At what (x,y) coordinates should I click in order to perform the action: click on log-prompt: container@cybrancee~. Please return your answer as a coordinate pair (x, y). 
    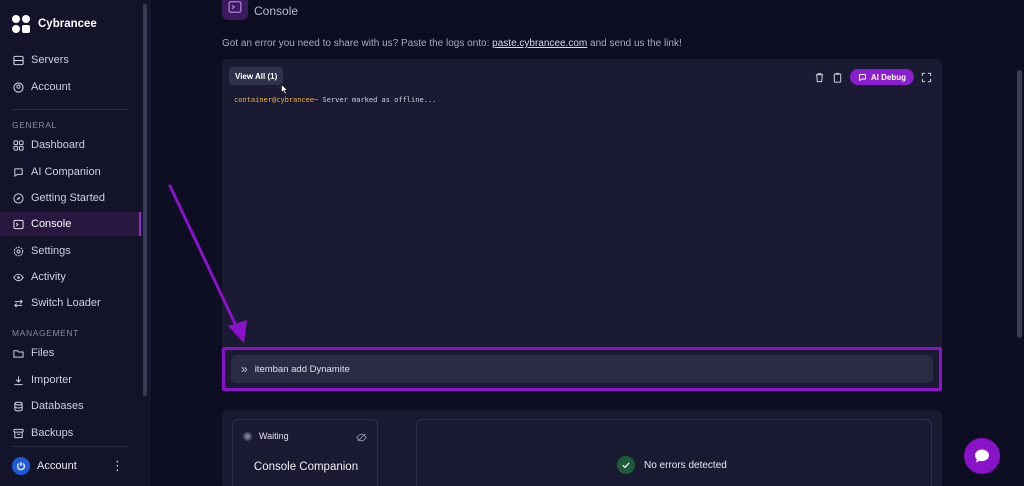
    Looking at the image, I should click on (276, 100).